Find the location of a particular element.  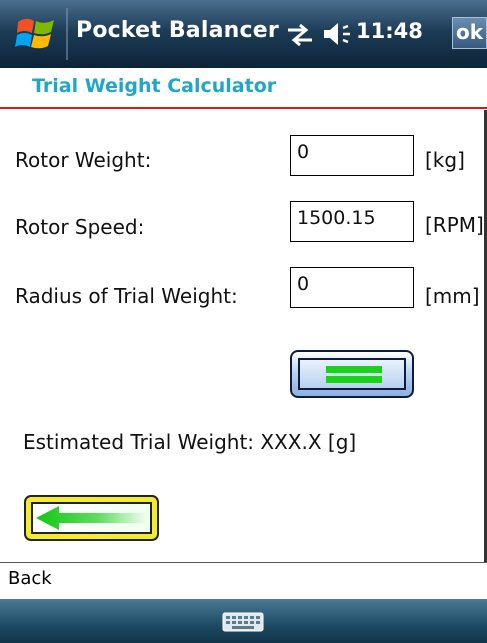

connectivity-icon is located at coordinates (300, 35).